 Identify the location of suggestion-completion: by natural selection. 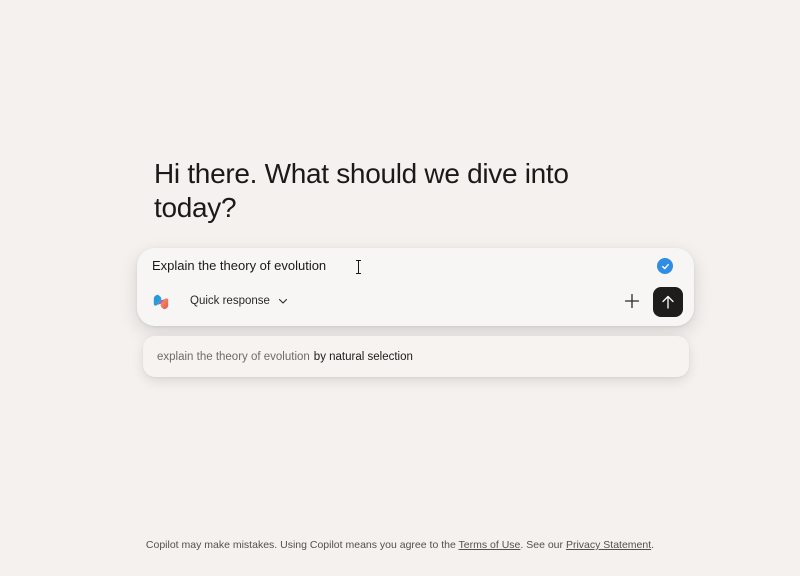
(363, 356).